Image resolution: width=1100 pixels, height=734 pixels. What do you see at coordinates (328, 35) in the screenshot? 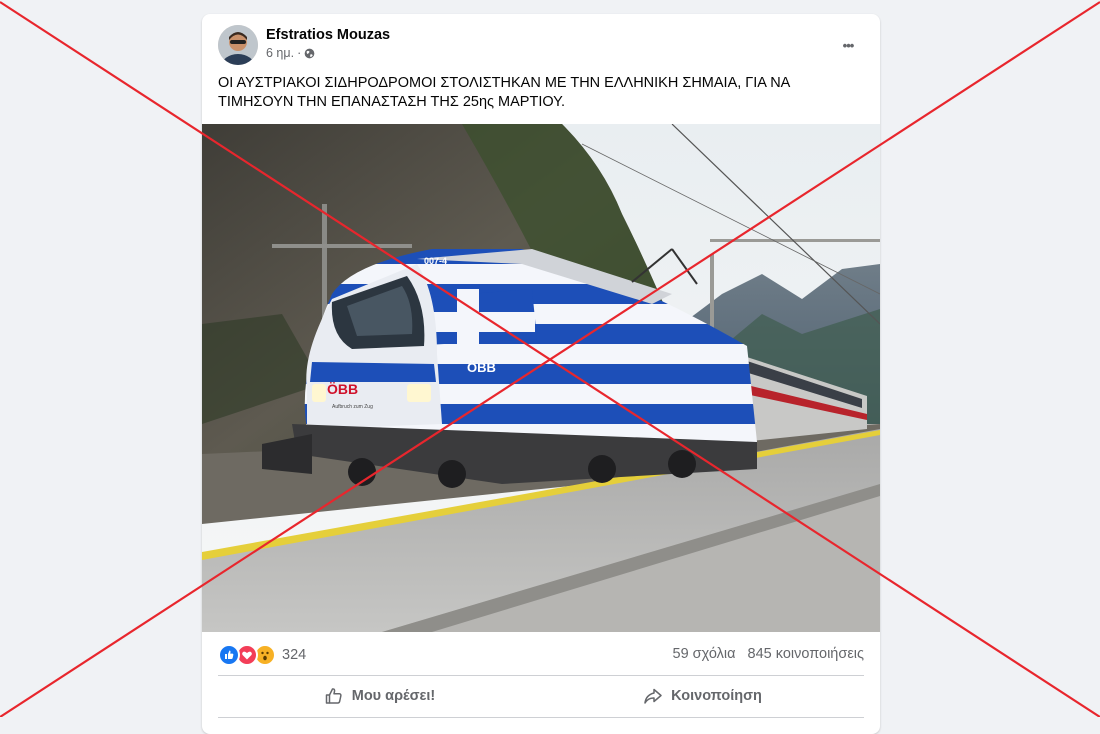
I see `author-name: Efstratios Mouzas` at bounding box center [328, 35].